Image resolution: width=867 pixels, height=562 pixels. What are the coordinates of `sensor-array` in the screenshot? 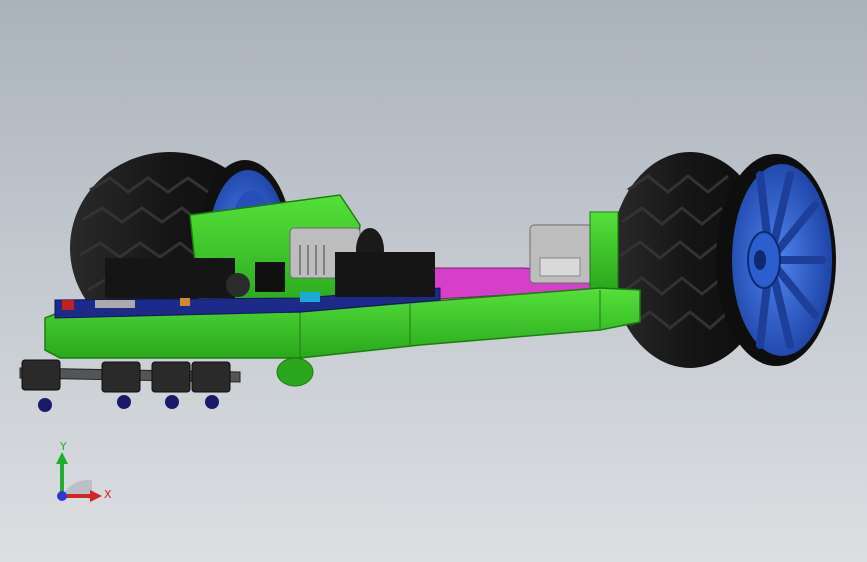 It's located at (166, 384).